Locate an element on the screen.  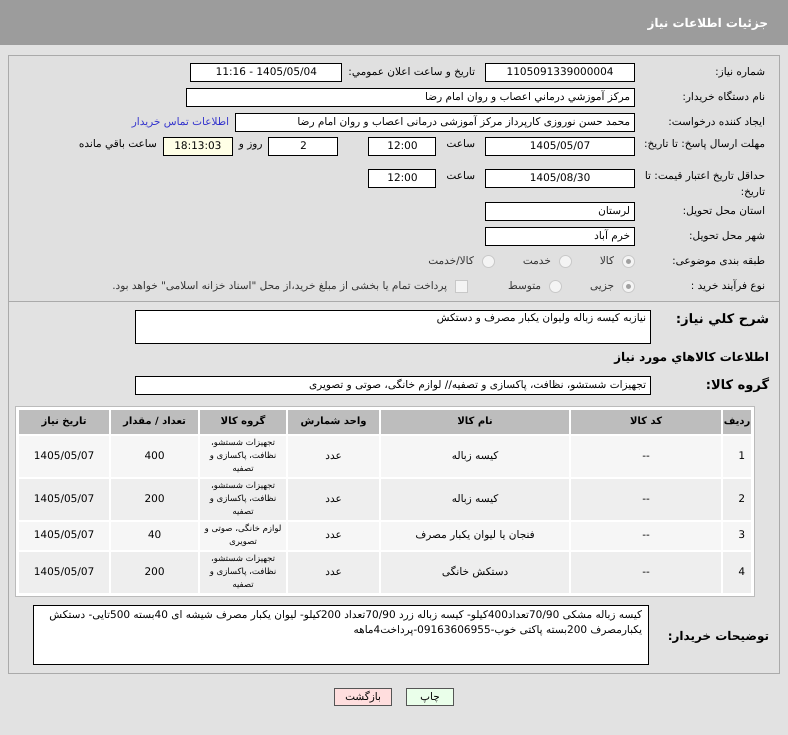
column-header: کد کالا is located at coordinates (646, 421).